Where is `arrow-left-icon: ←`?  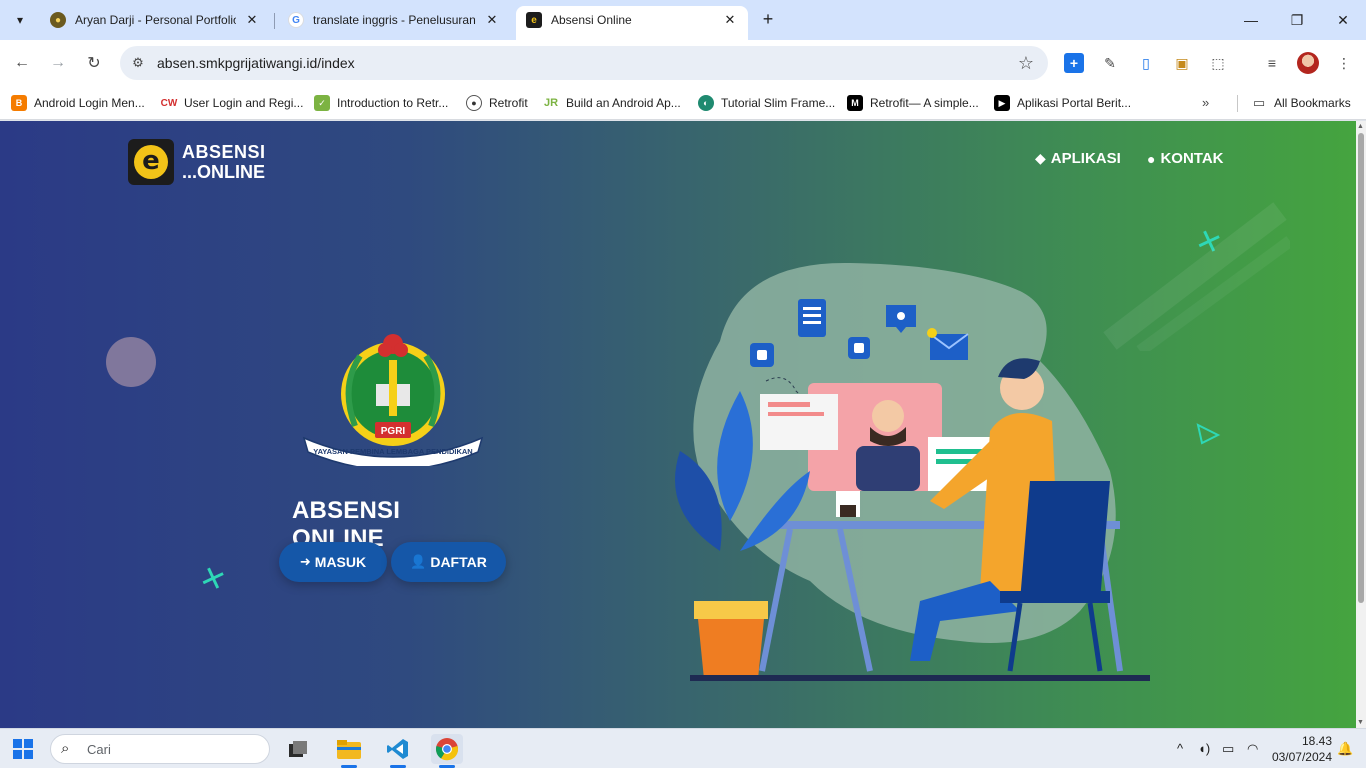
arrow-left-icon: ← is located at coordinates (22, 62).